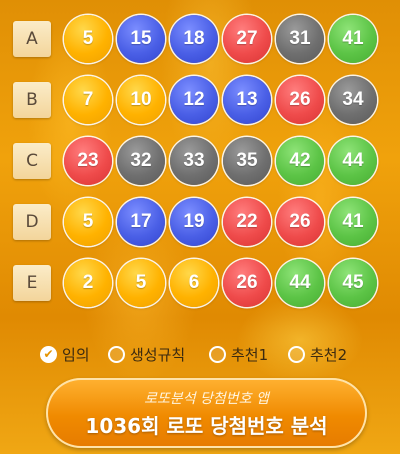 The height and width of the screenshot is (454, 400). What do you see at coordinates (300, 39) in the screenshot?
I see `lotto-ball: 31` at bounding box center [300, 39].